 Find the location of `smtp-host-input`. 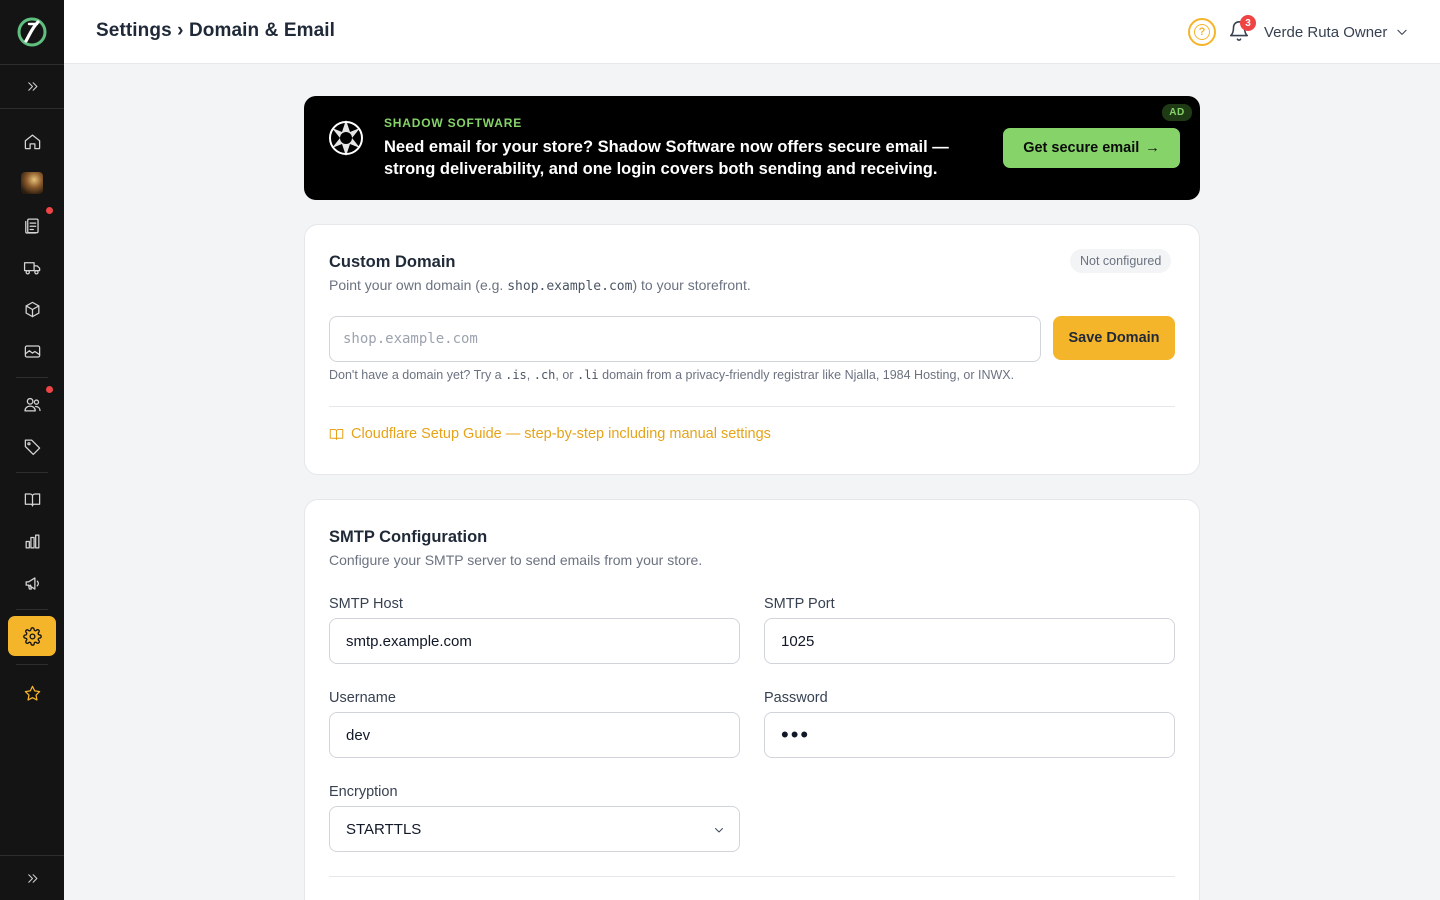

smtp-host-input is located at coordinates (534, 641).